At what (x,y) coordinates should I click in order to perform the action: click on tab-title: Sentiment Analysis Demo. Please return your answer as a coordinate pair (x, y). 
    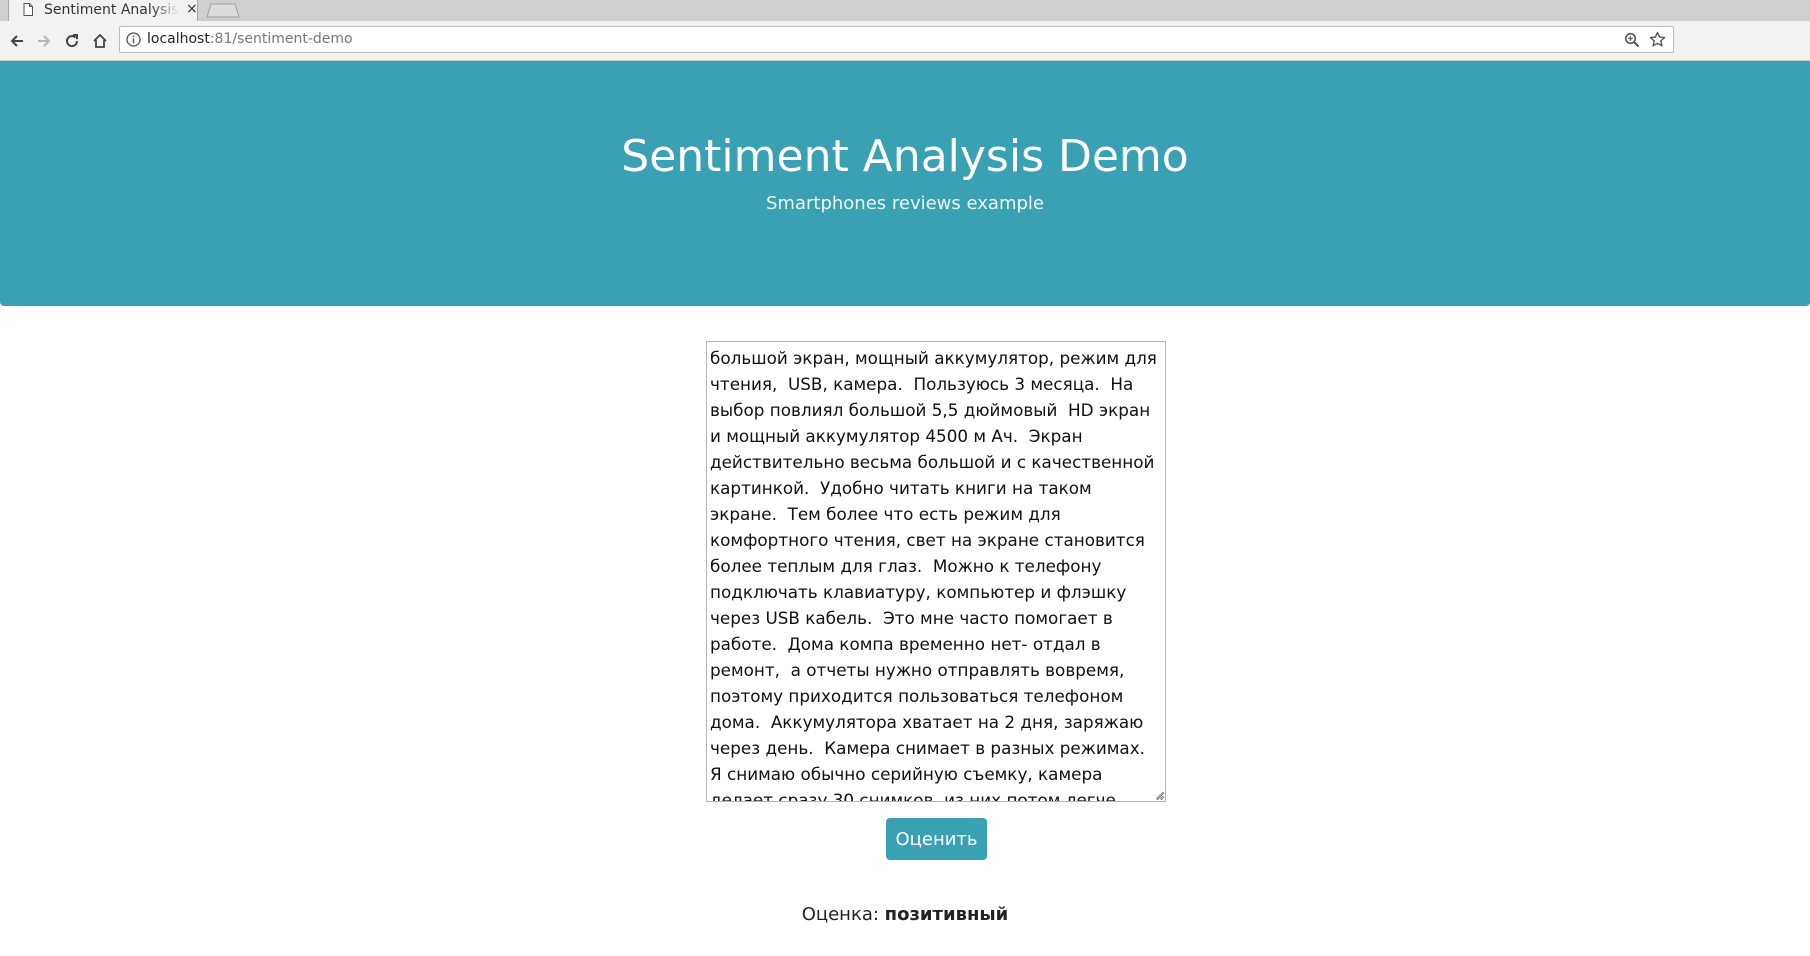
    Looking at the image, I should click on (111, 10).